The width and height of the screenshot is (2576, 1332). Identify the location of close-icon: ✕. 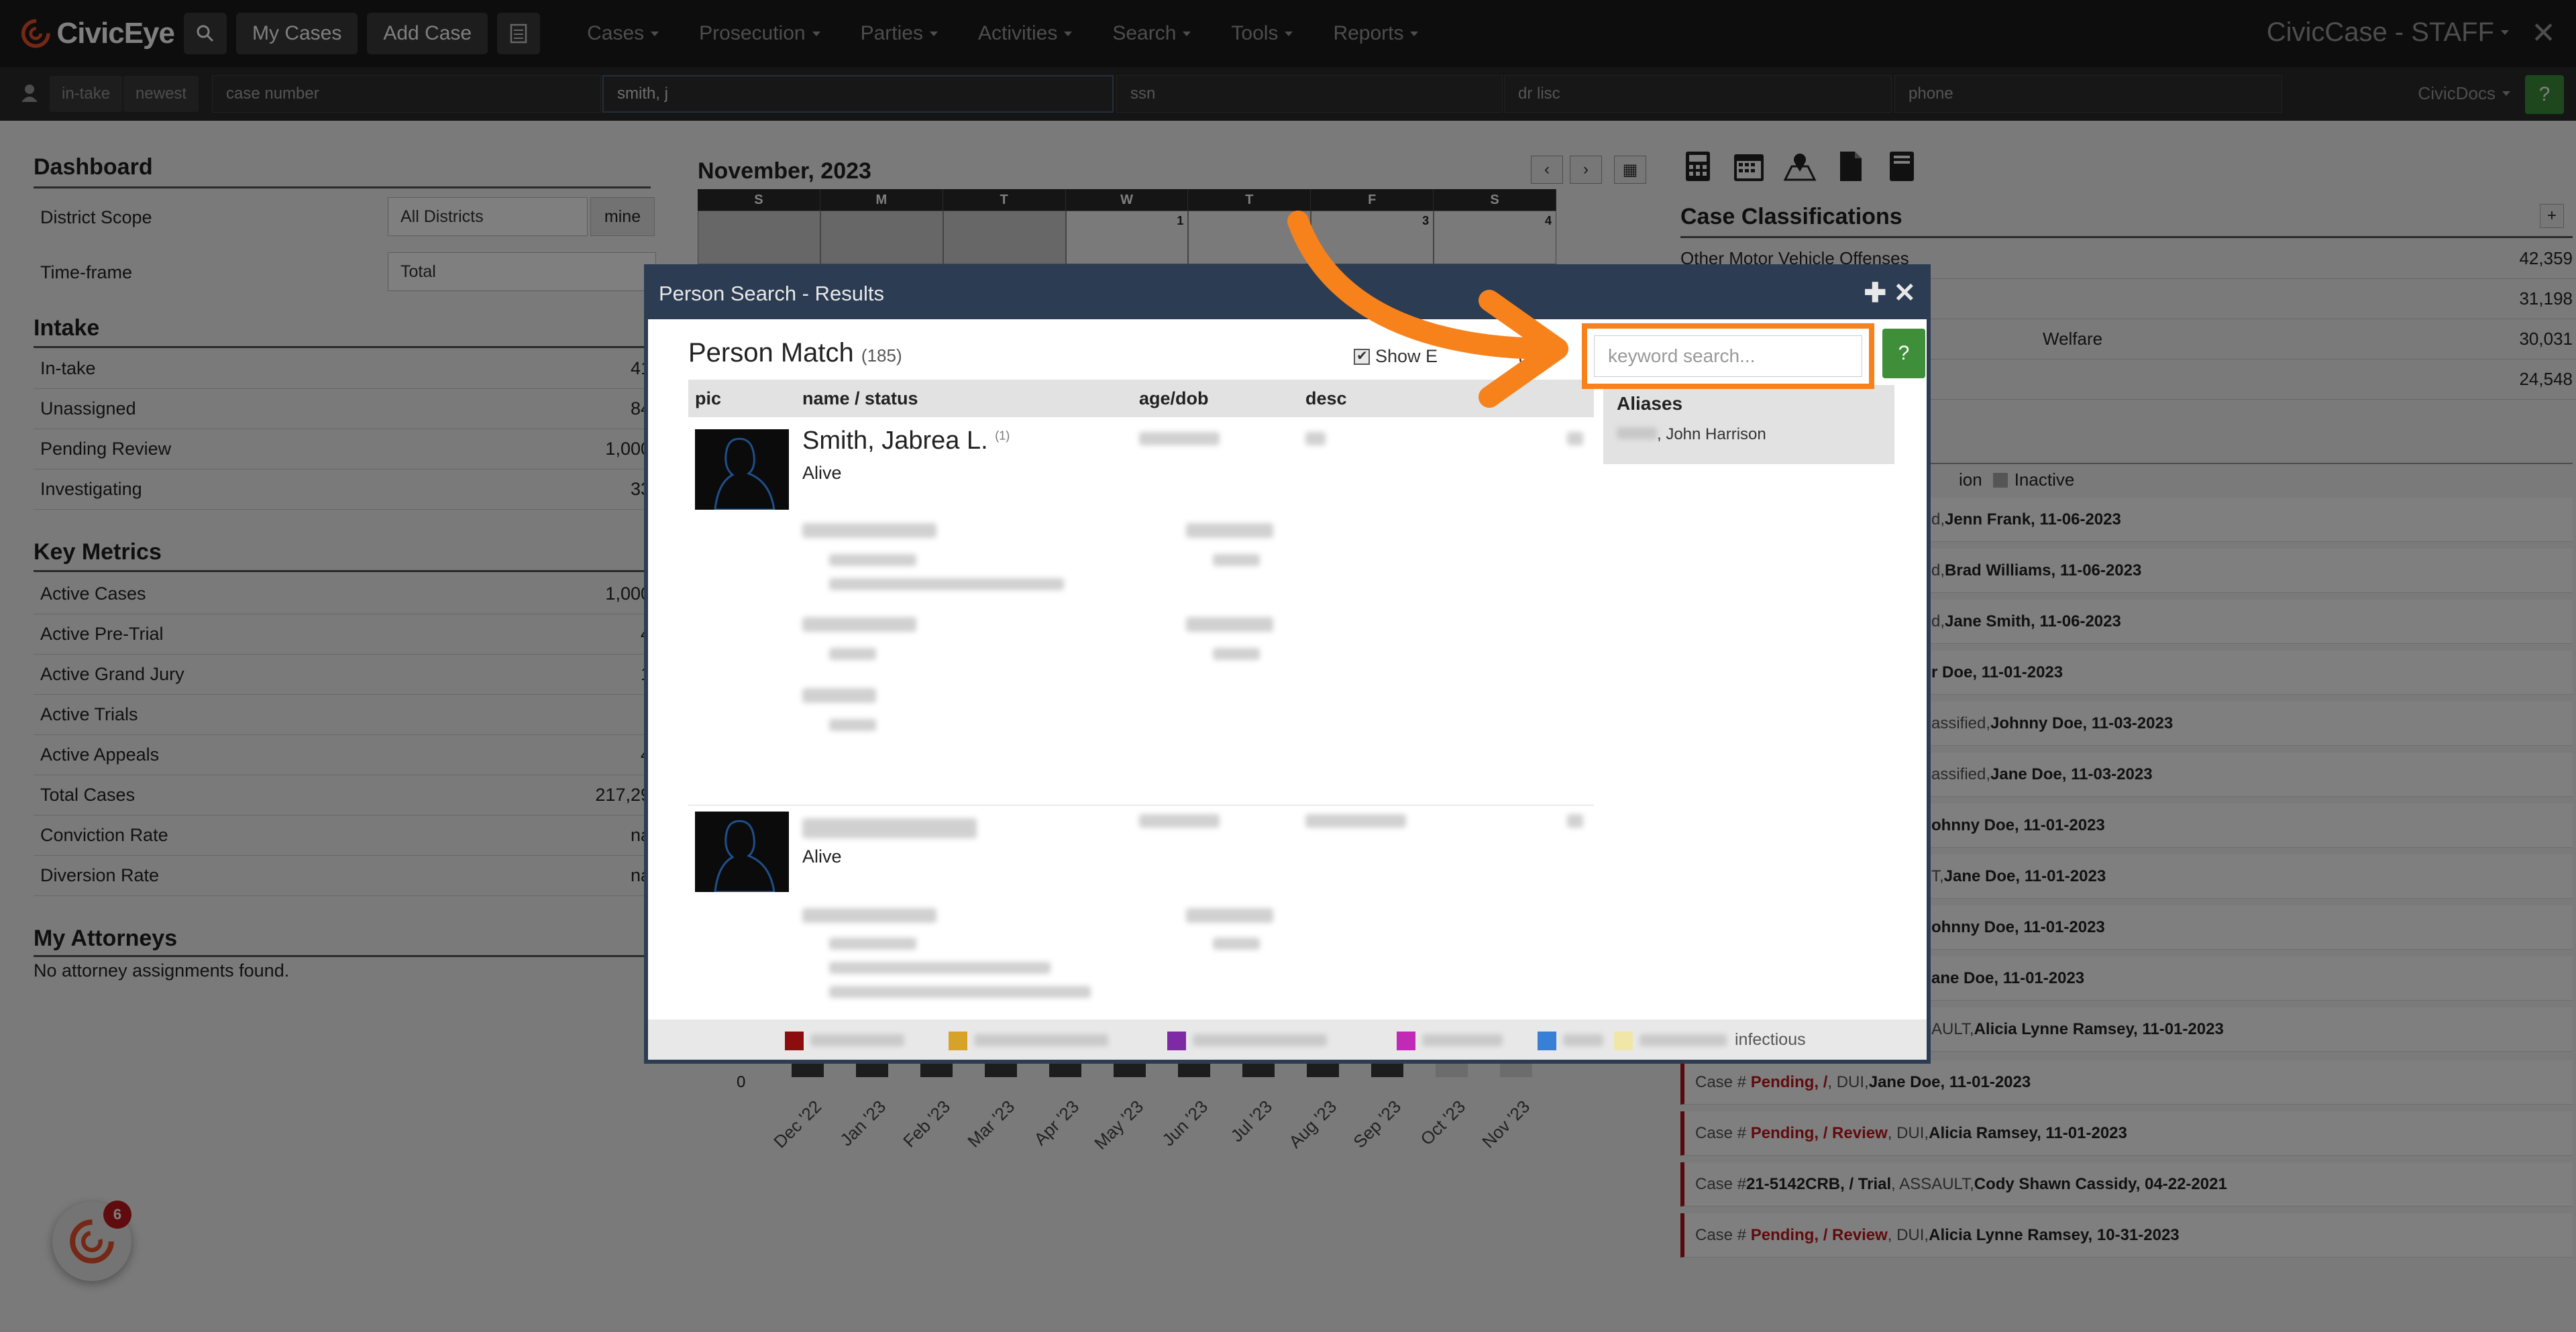
(1904, 293).